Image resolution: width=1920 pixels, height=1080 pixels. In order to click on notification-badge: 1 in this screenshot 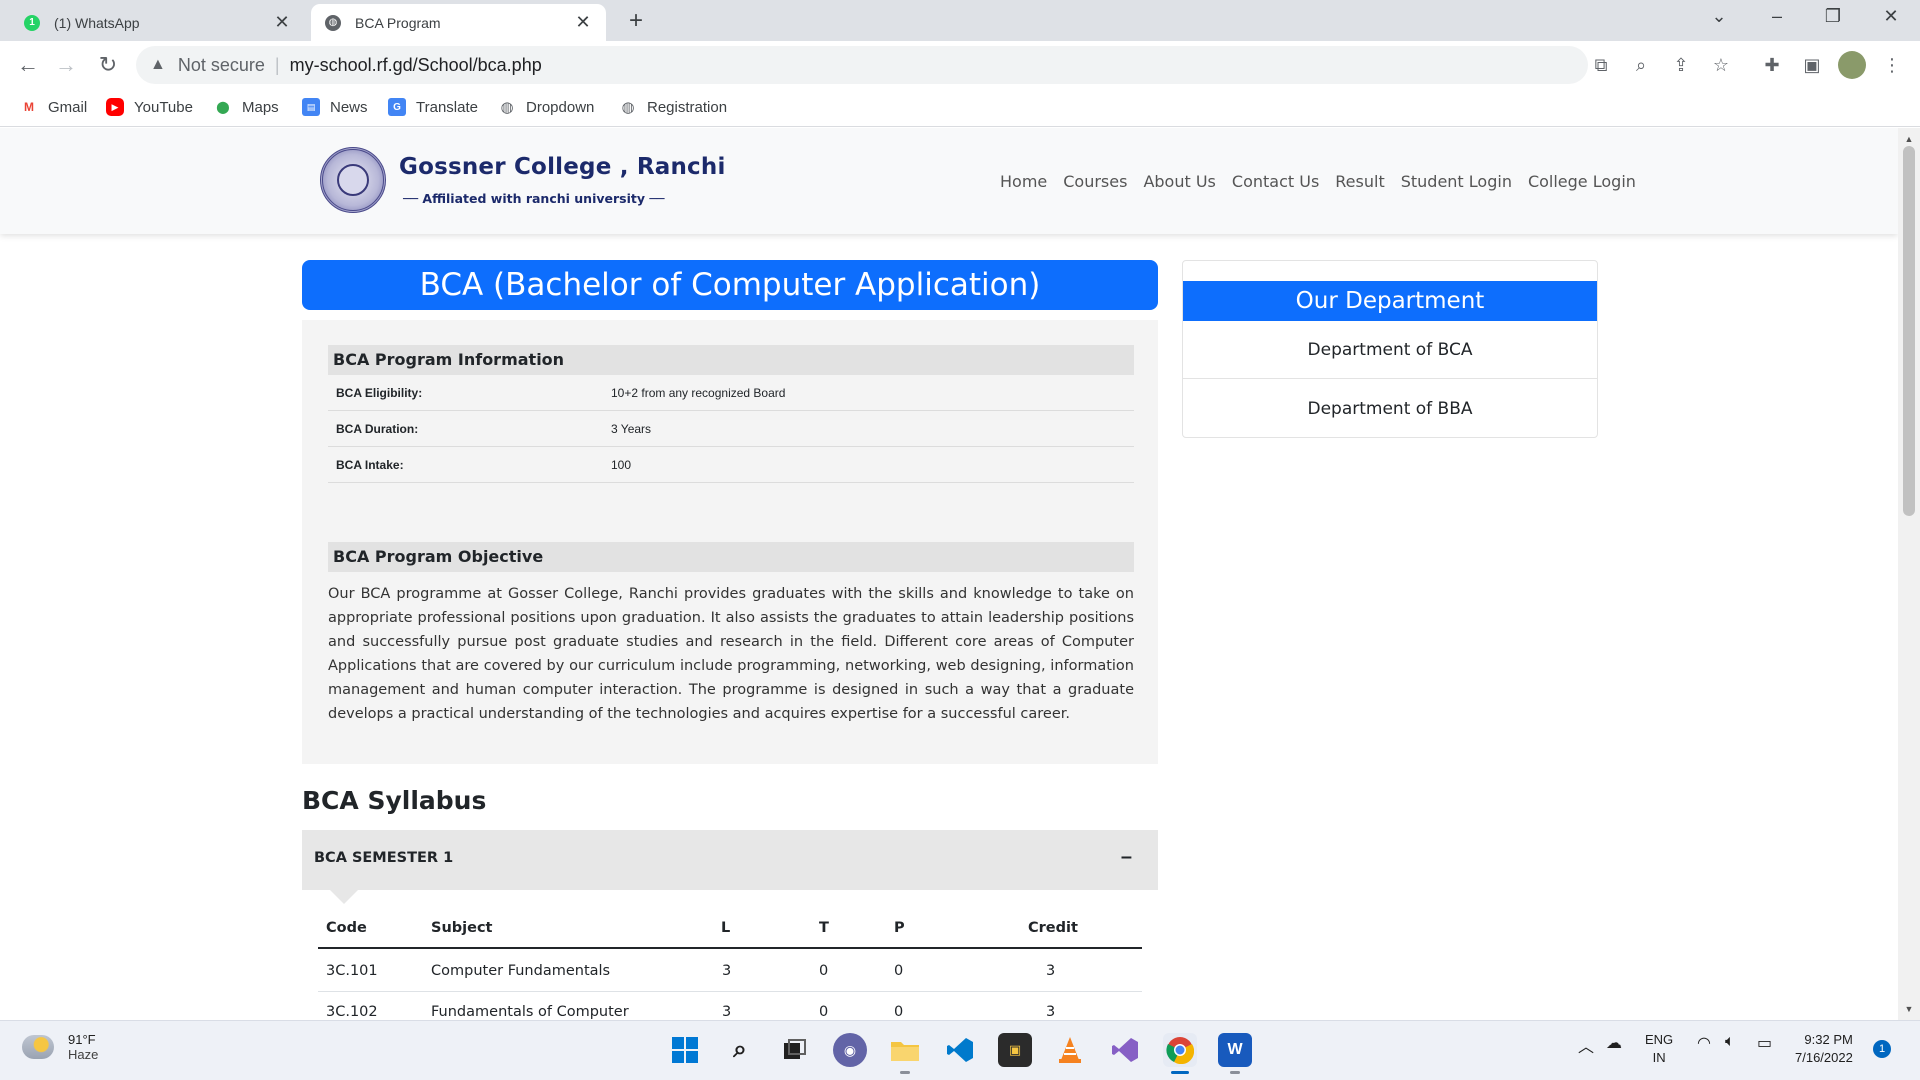, I will do `click(1882, 1049)`.